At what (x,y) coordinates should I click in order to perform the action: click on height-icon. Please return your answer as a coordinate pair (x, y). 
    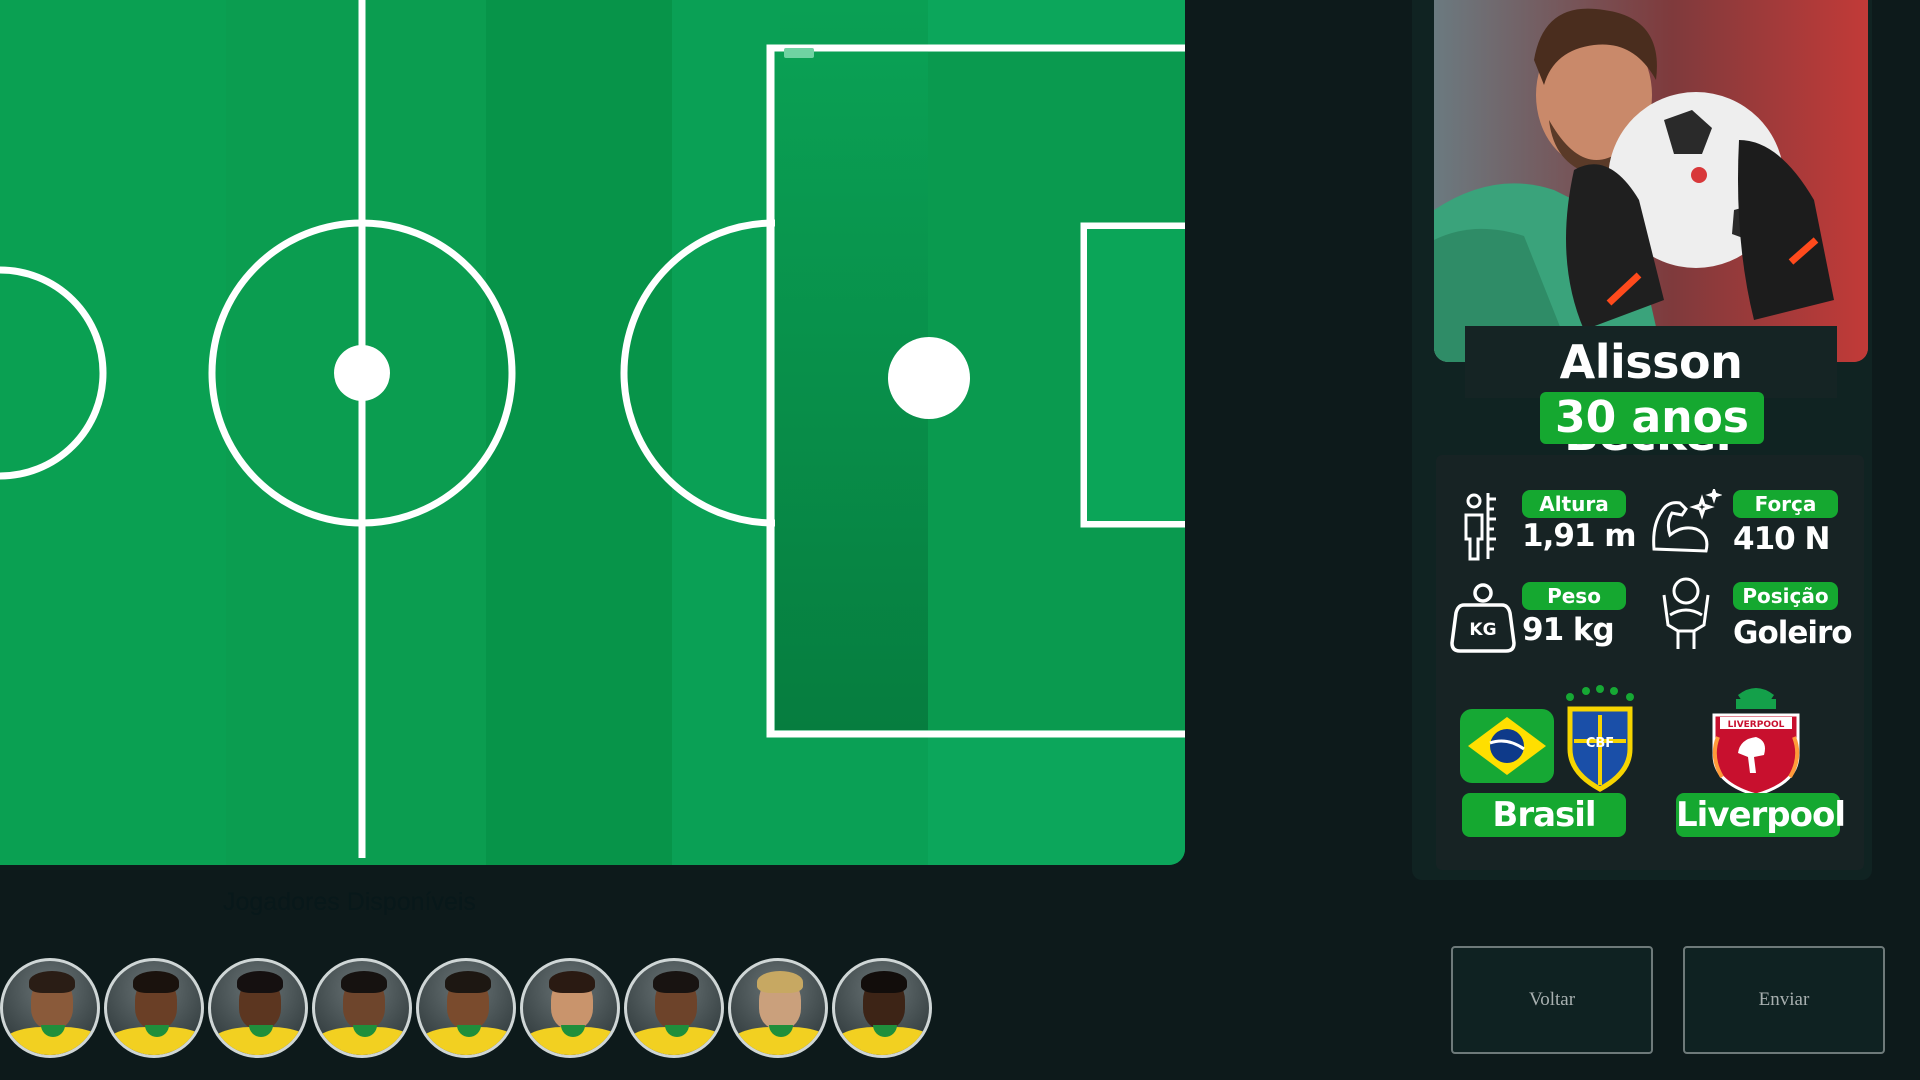
    Looking at the image, I should click on (1480, 527).